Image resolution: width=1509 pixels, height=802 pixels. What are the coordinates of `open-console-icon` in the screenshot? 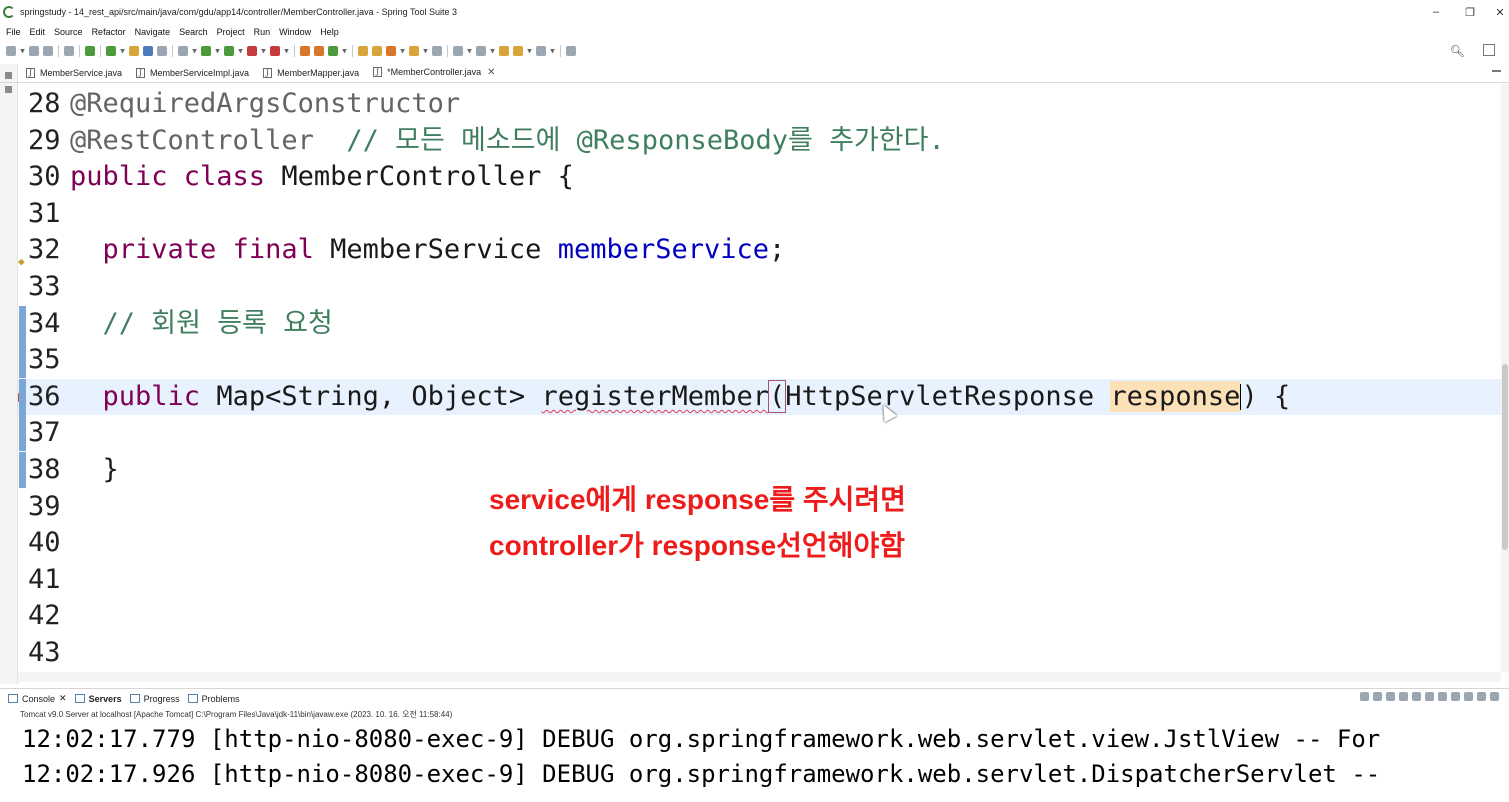 It's located at (1481, 696).